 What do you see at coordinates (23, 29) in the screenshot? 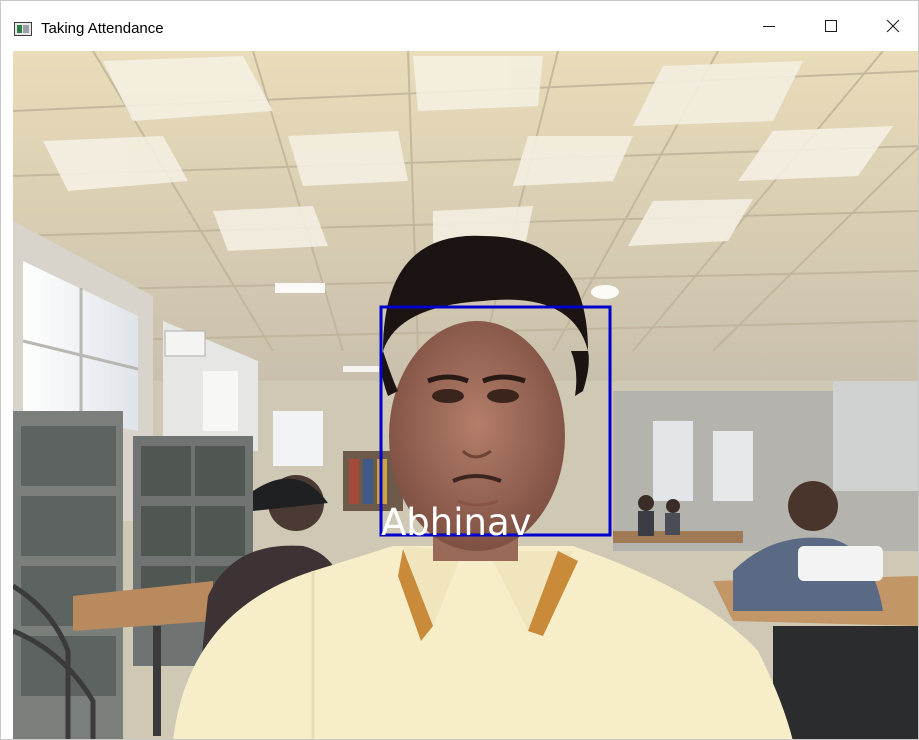
I see `app-window-icon` at bounding box center [23, 29].